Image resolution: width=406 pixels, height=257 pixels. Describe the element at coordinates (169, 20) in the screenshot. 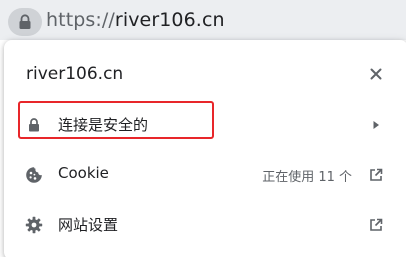

I see `url-host: river106.cn` at that location.